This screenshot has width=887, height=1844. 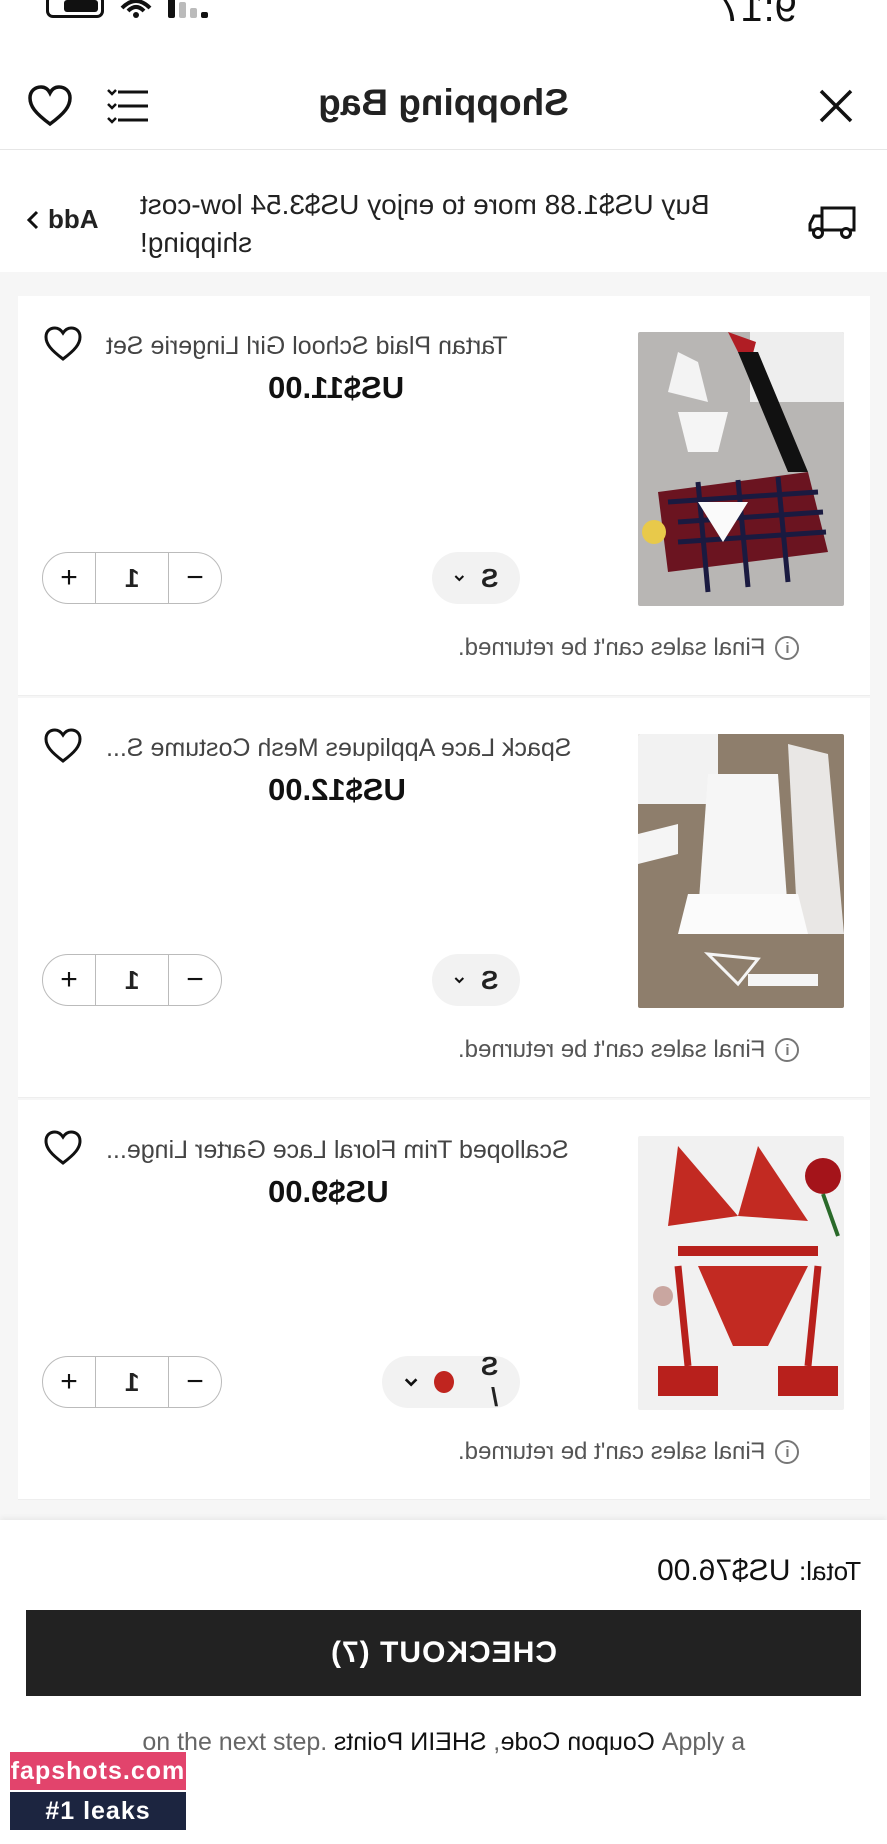 I want to click on watermark-line2: #1 leaks, so click(x=98, y=1811).